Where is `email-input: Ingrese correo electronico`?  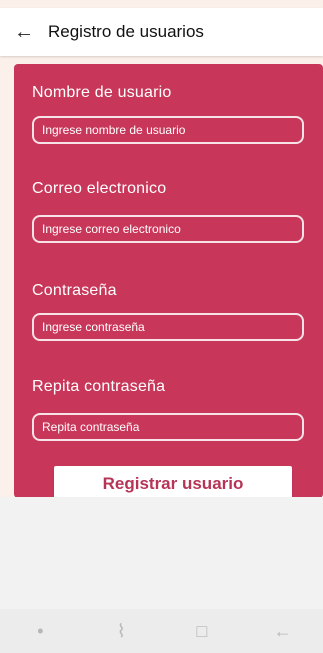
email-input: Ingrese correo electronico is located at coordinates (168, 229).